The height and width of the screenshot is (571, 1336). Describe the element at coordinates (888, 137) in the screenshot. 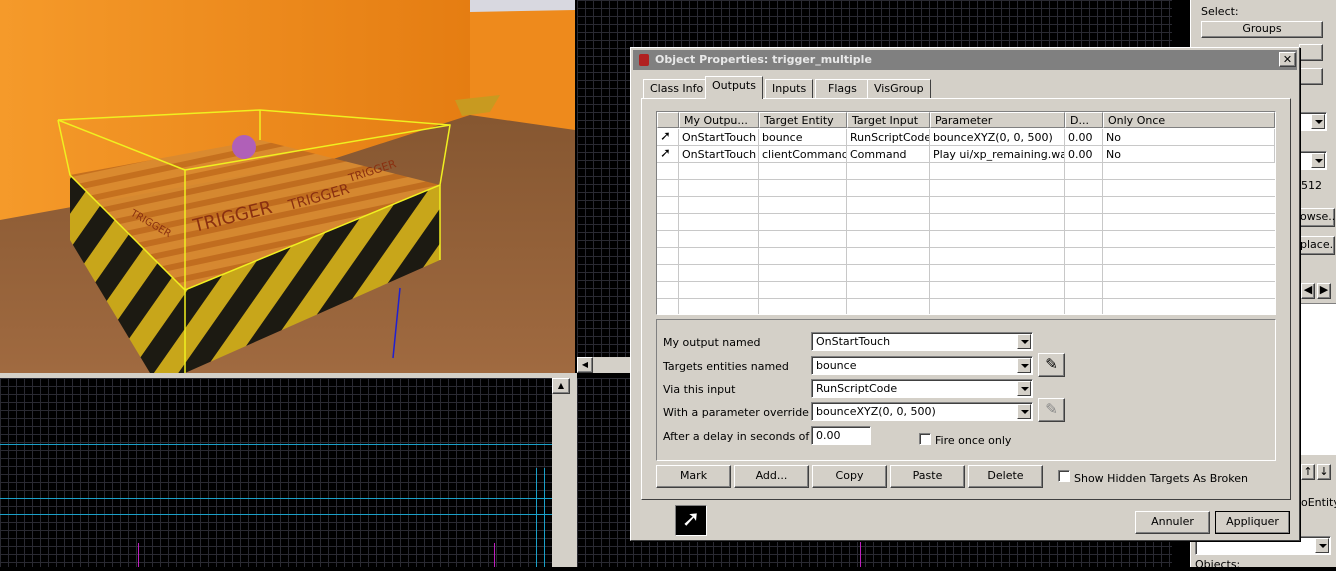

I see `cell: RunScriptCode` at that location.